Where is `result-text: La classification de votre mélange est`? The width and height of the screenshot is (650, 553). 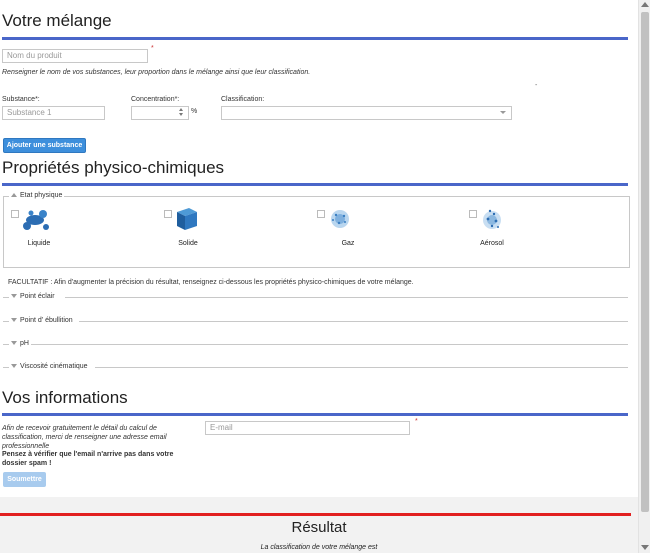
result-text: La classification de votre mélange est is located at coordinates (319, 547).